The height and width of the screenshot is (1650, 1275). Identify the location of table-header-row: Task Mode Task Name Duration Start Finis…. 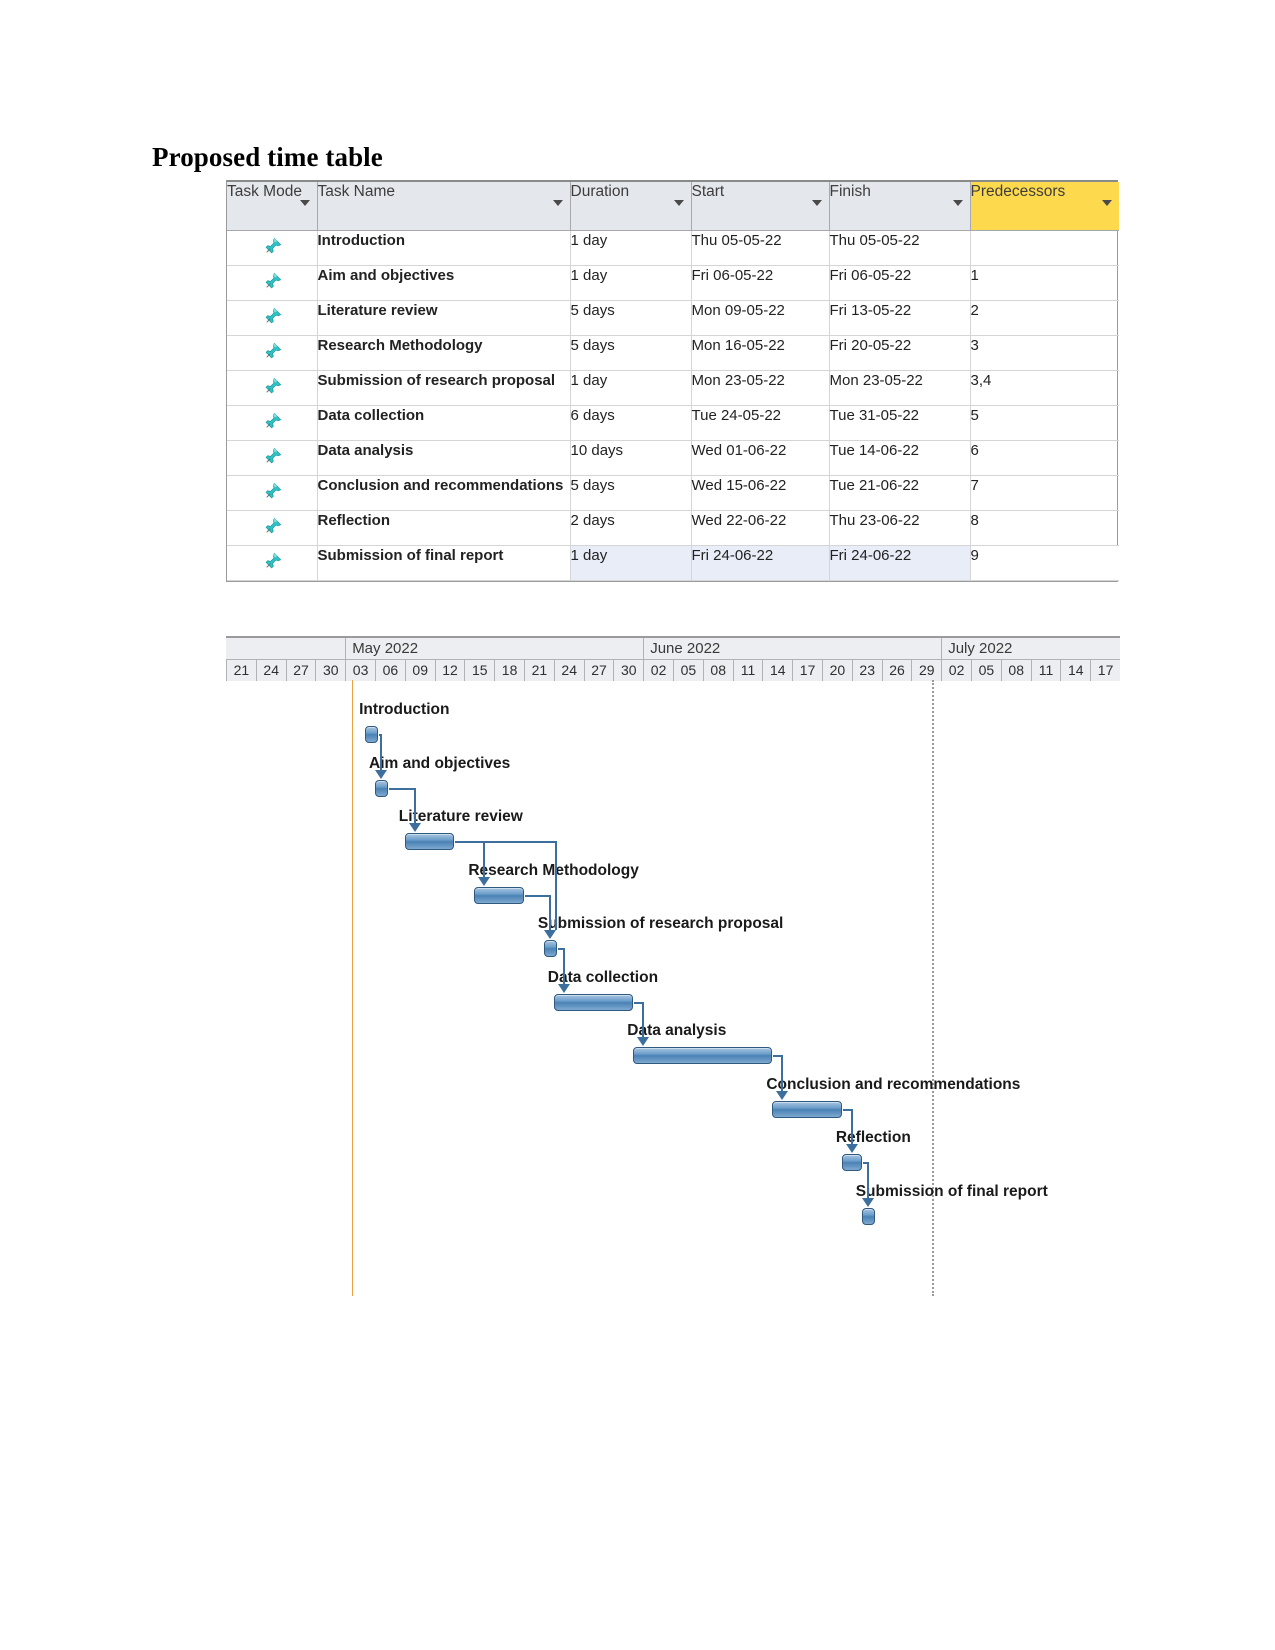
(673, 206).